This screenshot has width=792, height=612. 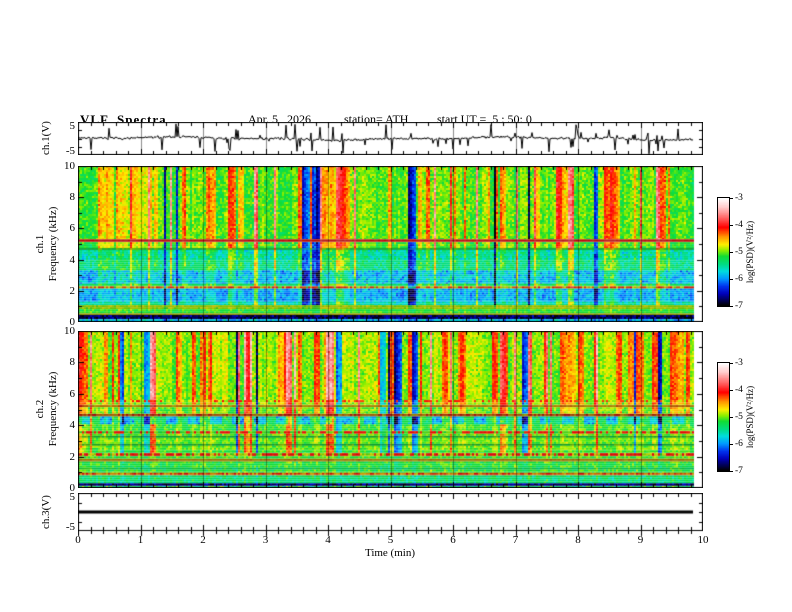 I want to click on colorbar0-tick--4: -4, so click(x=739, y=225).